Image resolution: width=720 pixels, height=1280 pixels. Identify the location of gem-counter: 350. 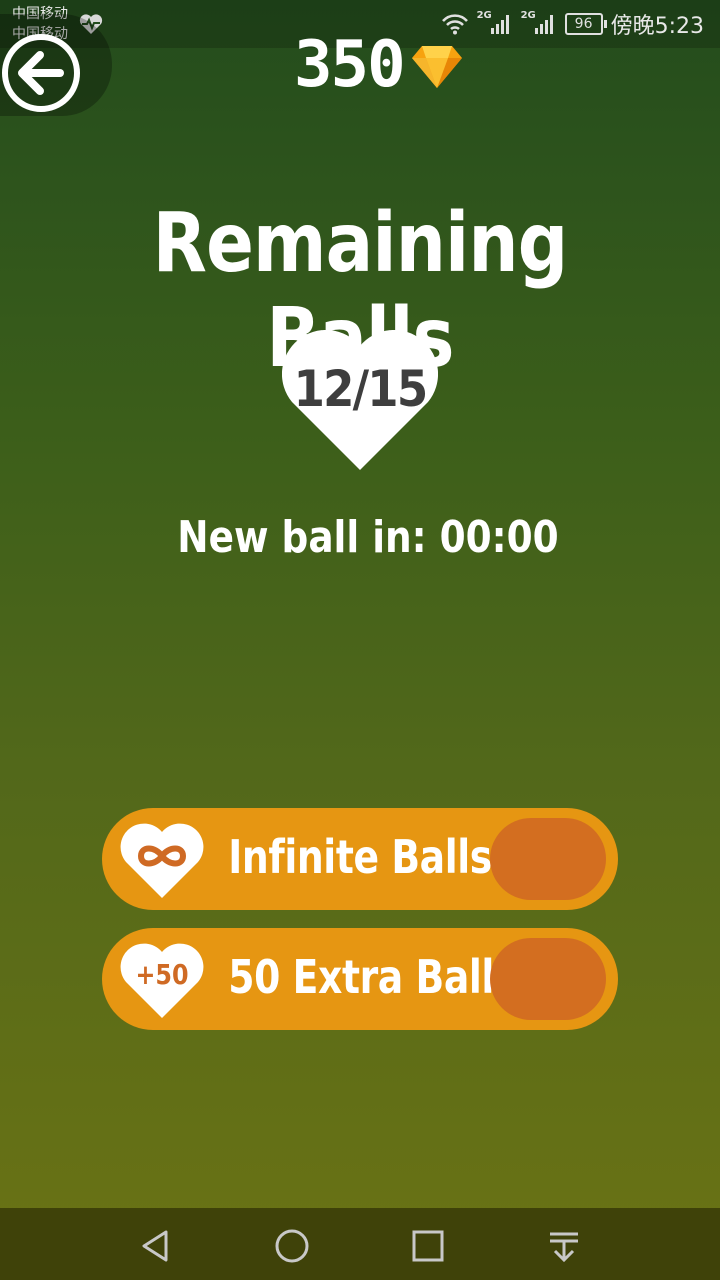
(378, 65).